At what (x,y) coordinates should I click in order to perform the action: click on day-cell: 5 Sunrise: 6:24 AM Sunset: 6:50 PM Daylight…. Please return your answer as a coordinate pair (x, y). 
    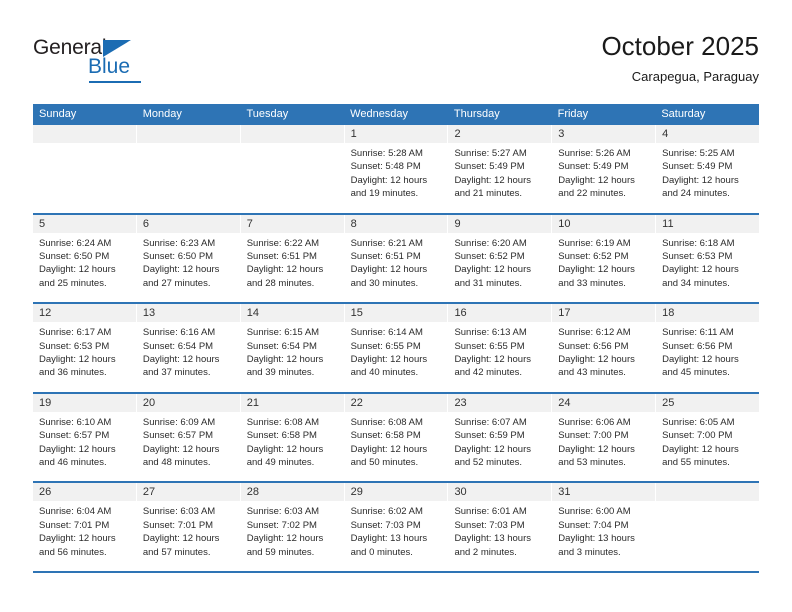
    Looking at the image, I should click on (85, 258).